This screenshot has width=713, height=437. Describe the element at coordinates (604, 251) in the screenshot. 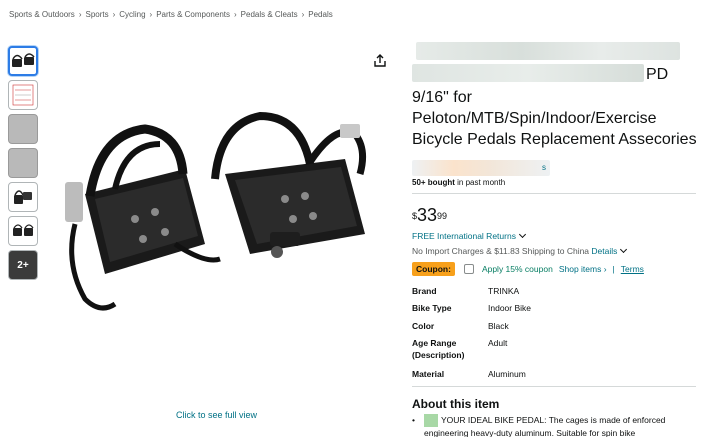

I see `shipping-details-link: Details` at that location.